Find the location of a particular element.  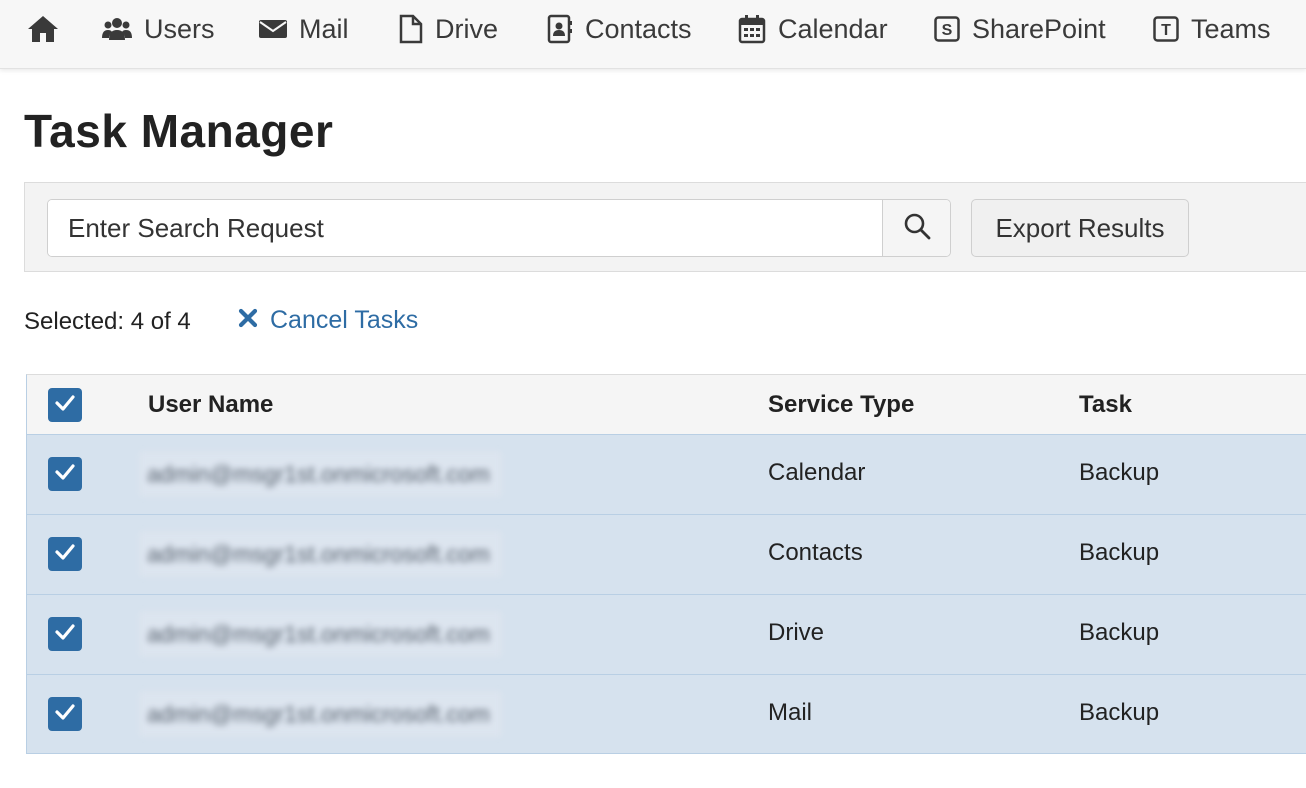

nav-users: Users is located at coordinates (158, 29).